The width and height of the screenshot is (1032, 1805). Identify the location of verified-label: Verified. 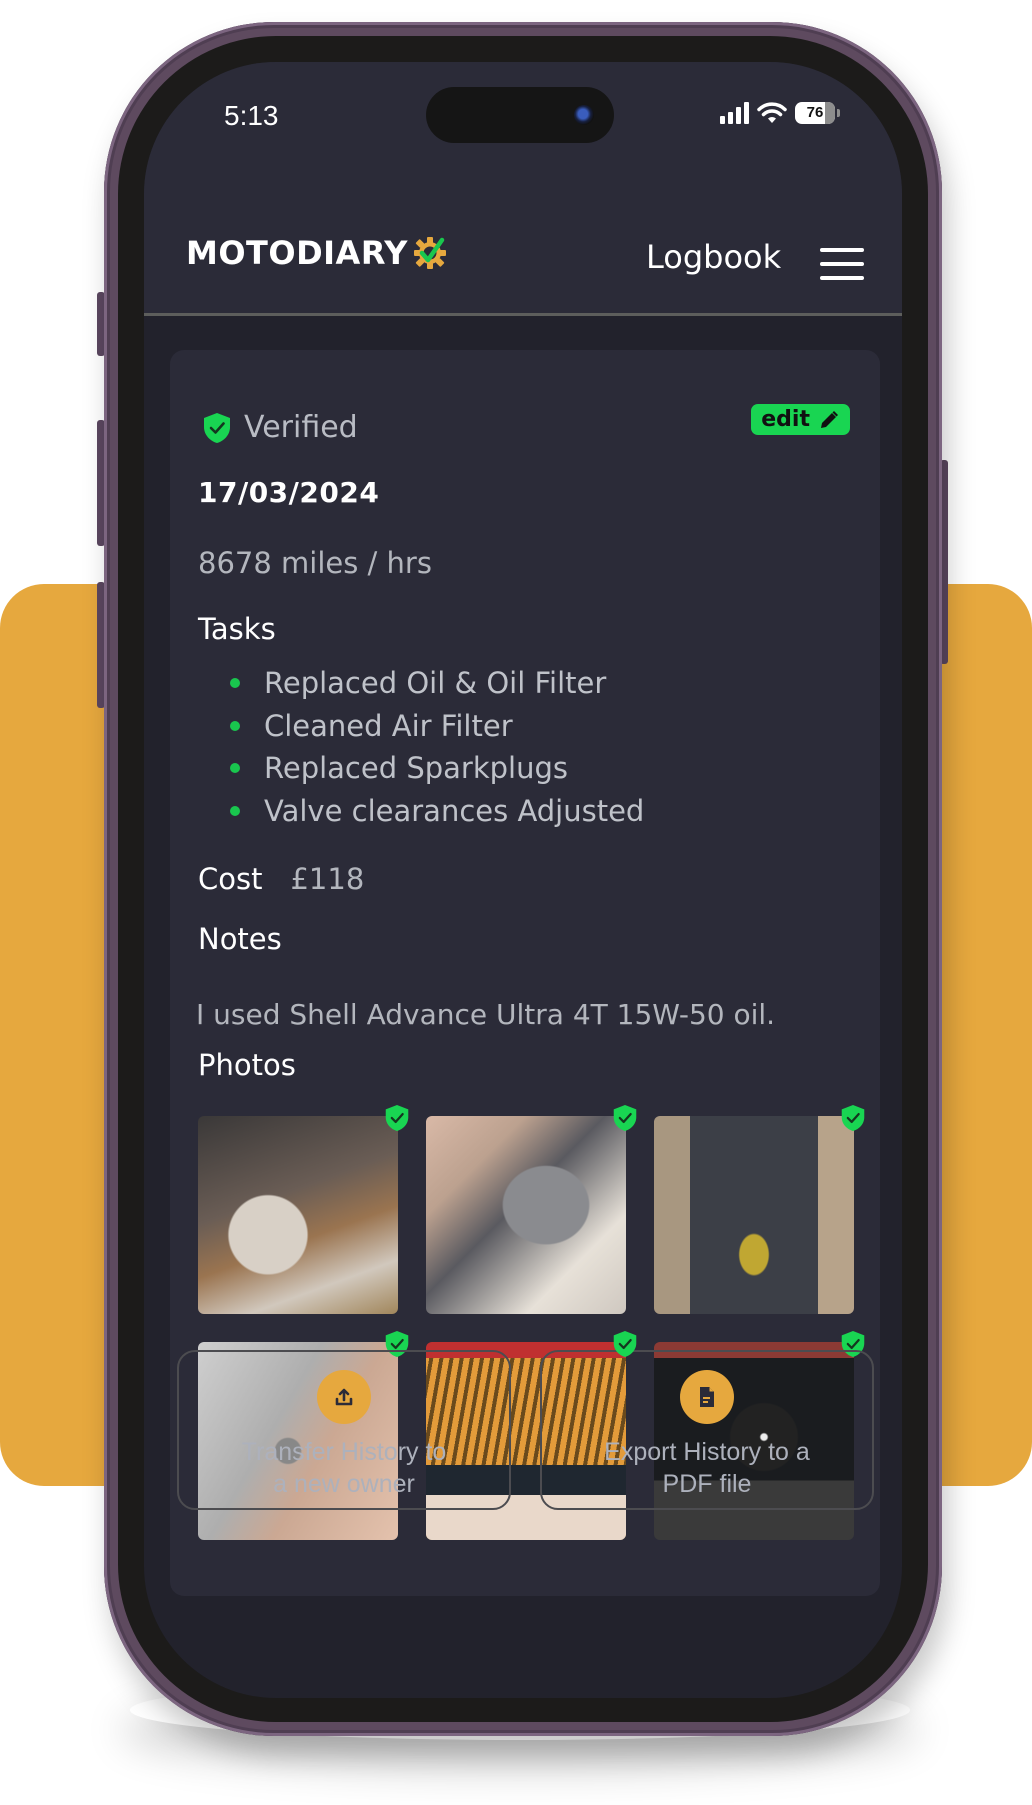
(301, 427).